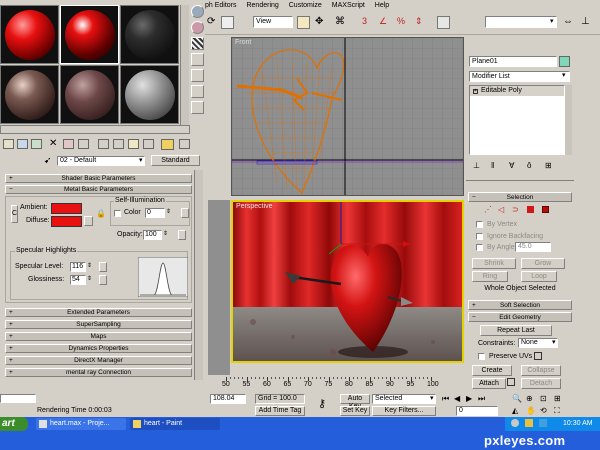 The image size is (600, 450). What do you see at coordinates (98, 372) in the screenshot?
I see `rollout-mental-ray: + mental ray Connection` at bounding box center [98, 372].